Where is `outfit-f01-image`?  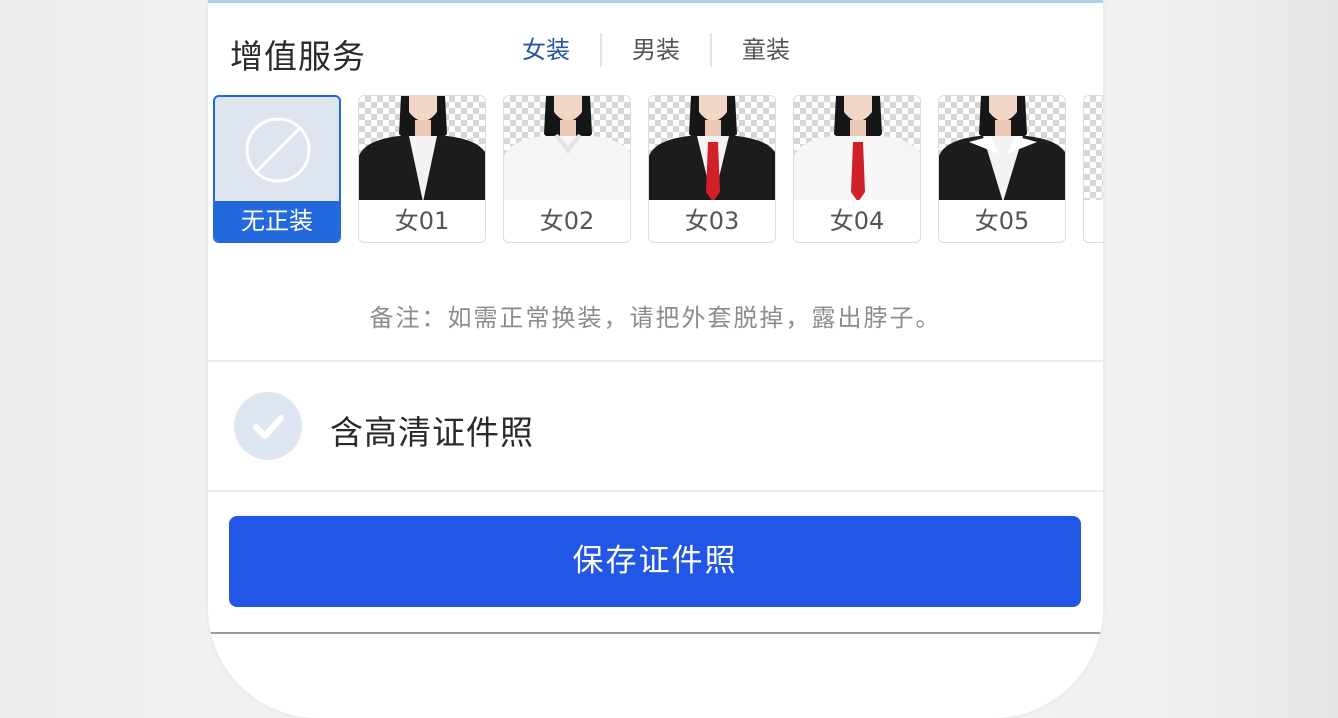 outfit-f01-image is located at coordinates (422, 149).